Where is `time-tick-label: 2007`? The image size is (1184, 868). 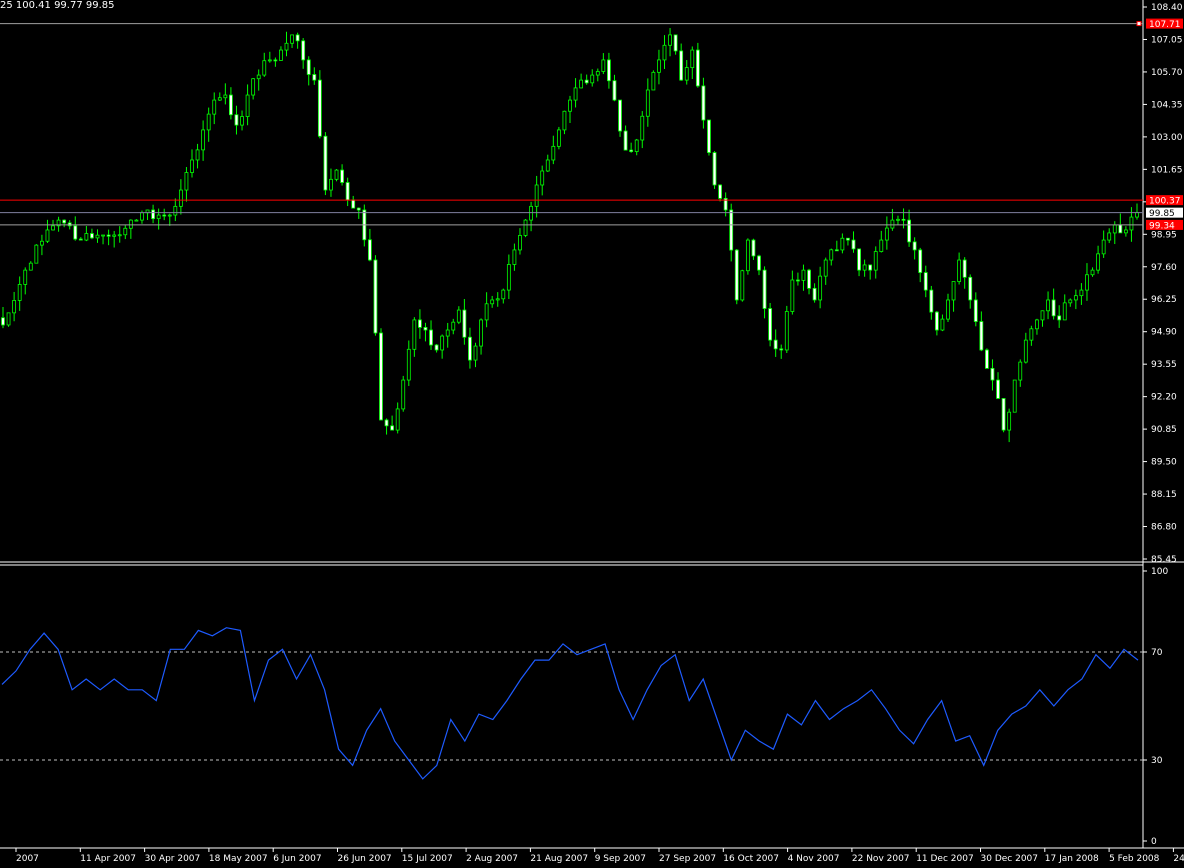 time-tick-label: 2007 is located at coordinates (27, 859).